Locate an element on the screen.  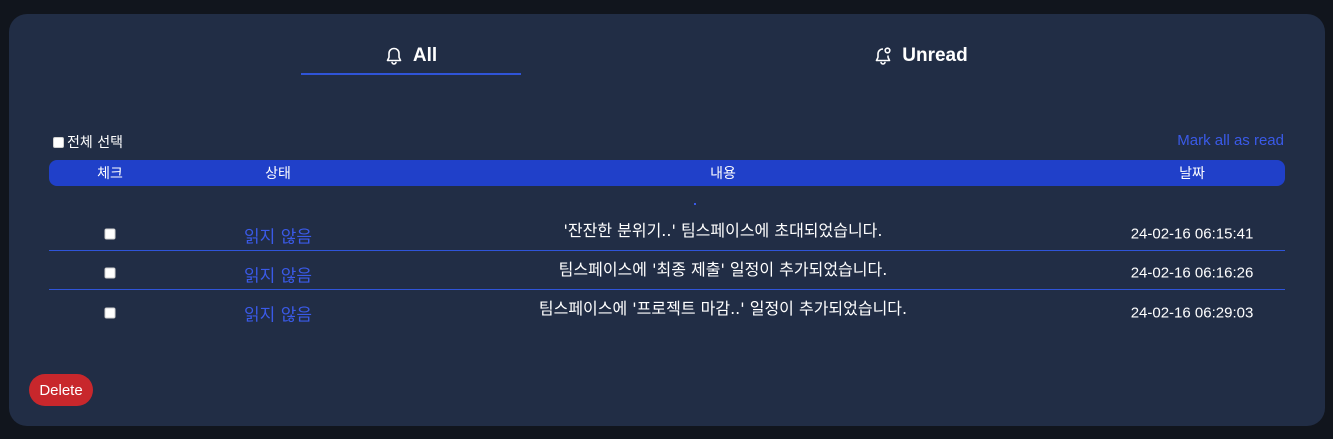
header-status: 상태 is located at coordinates (278, 174).